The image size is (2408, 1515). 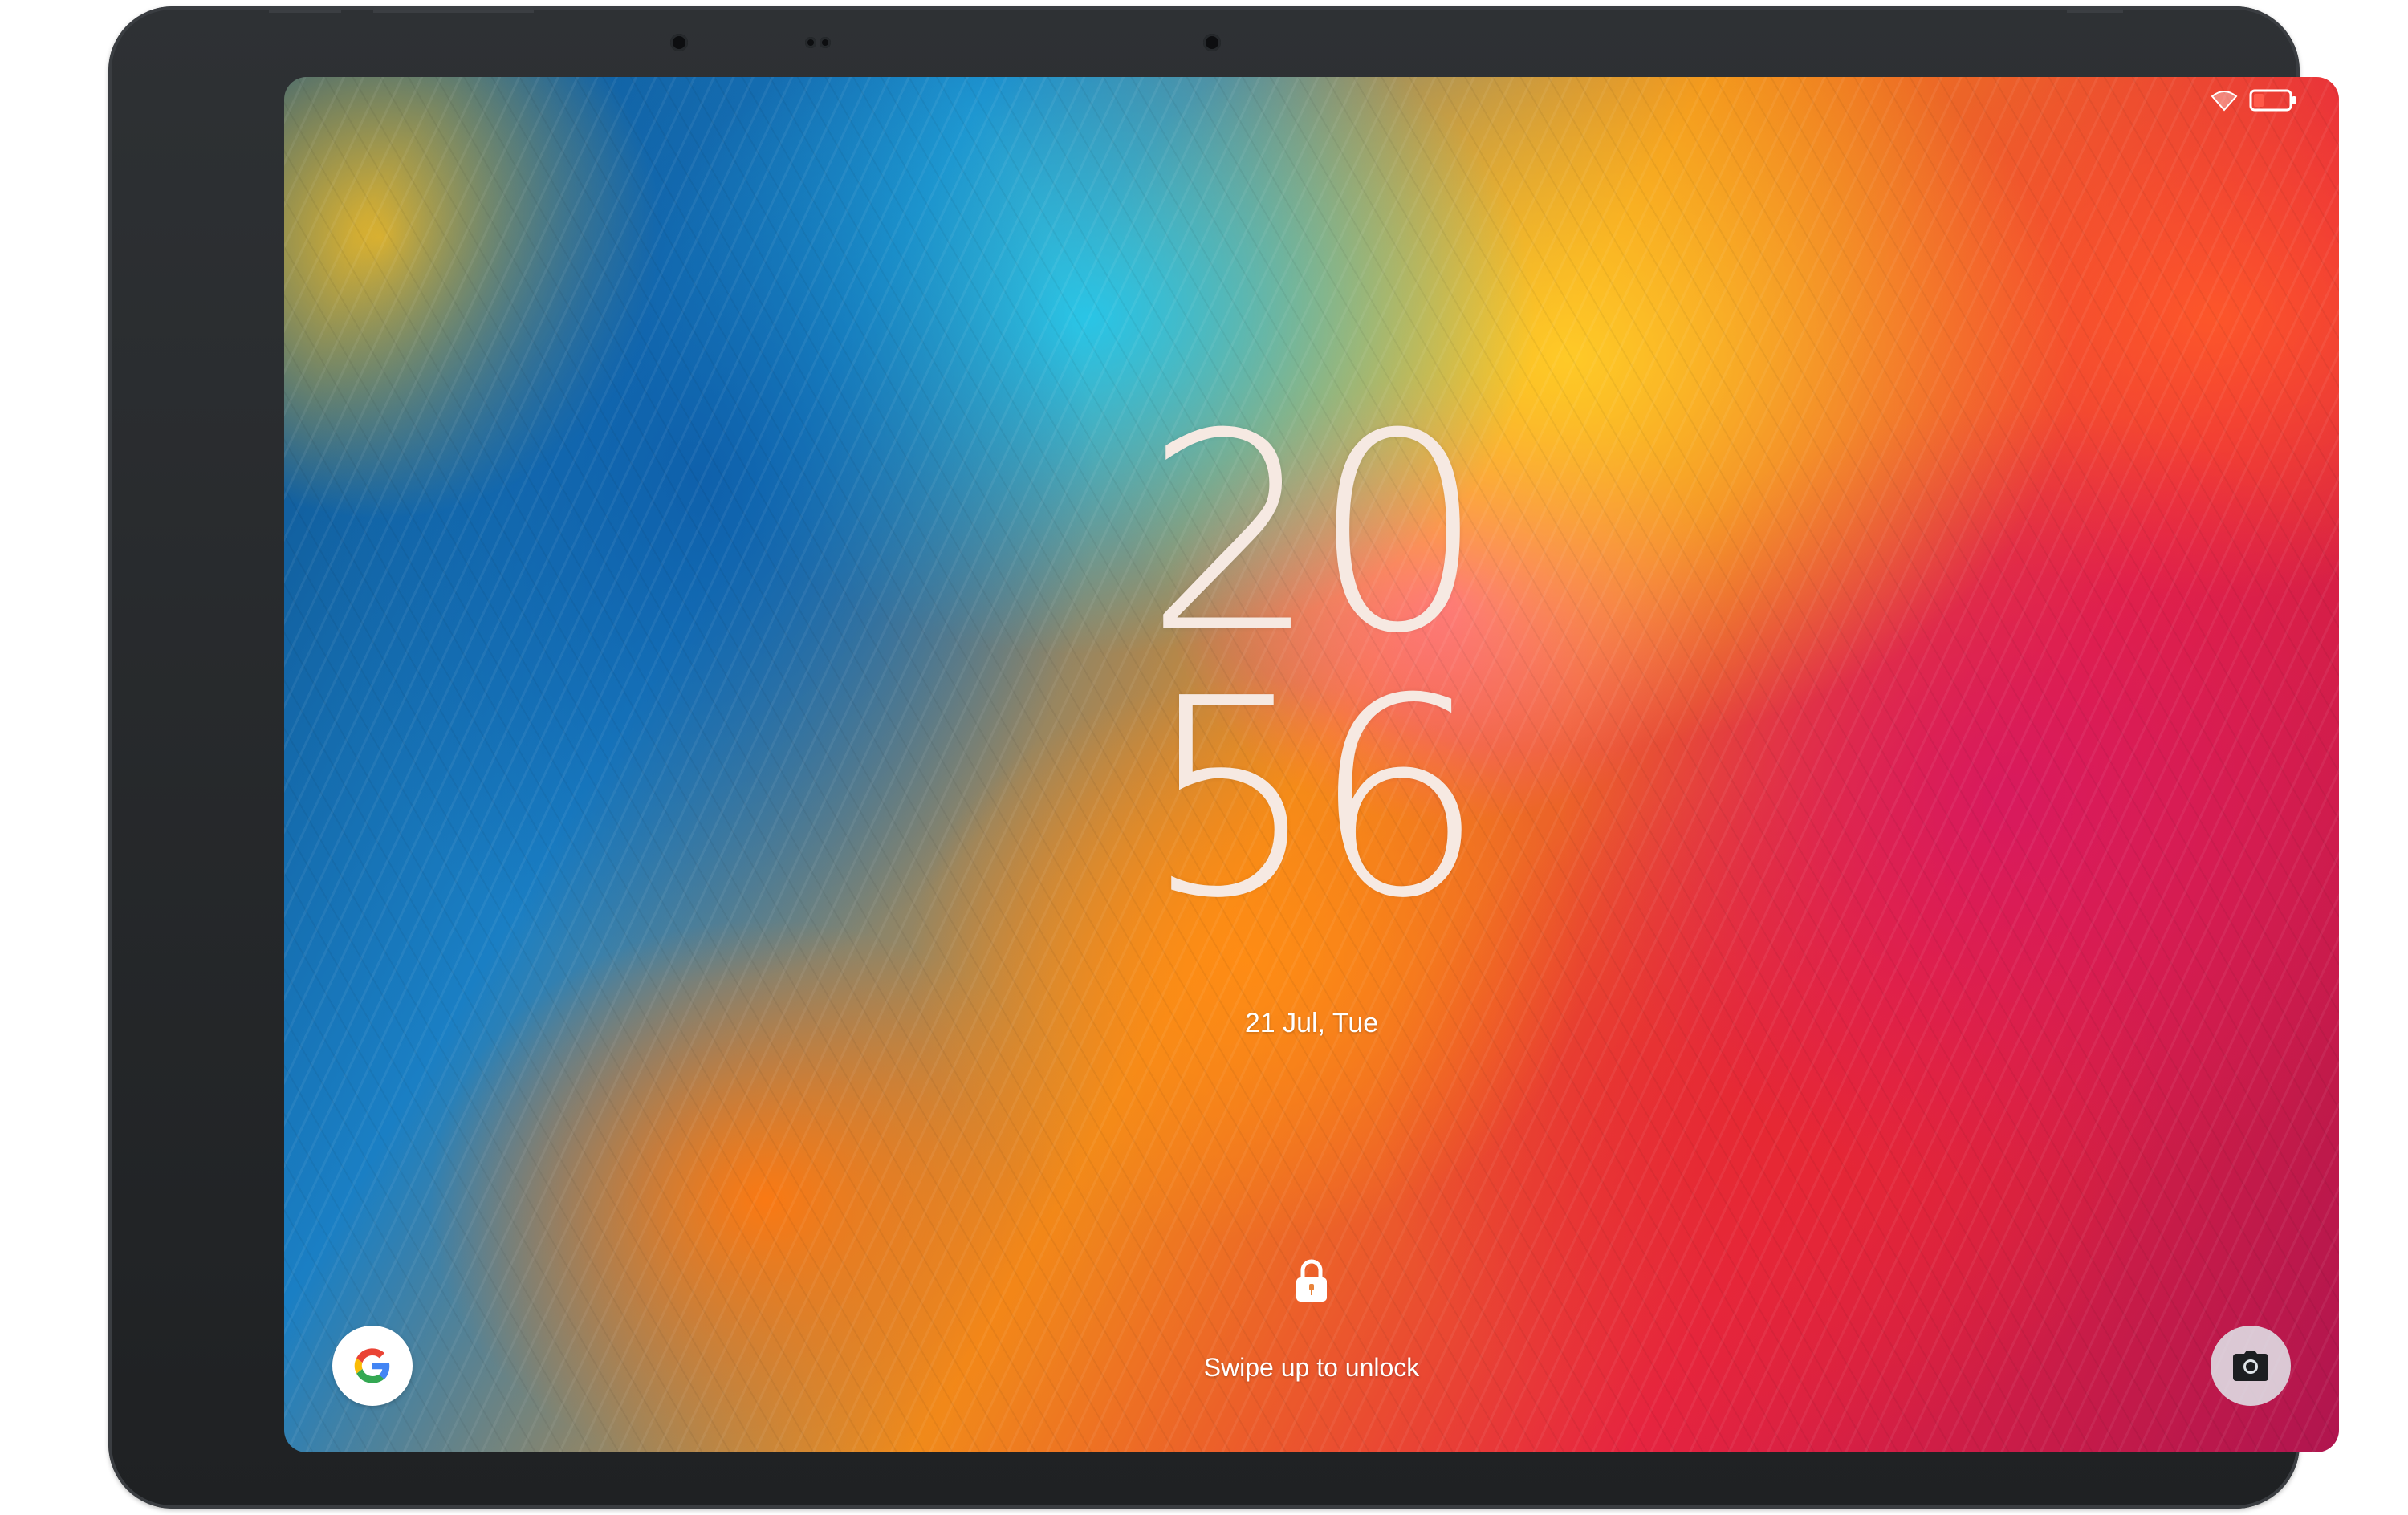 I want to click on battery-icon, so click(x=2272, y=101).